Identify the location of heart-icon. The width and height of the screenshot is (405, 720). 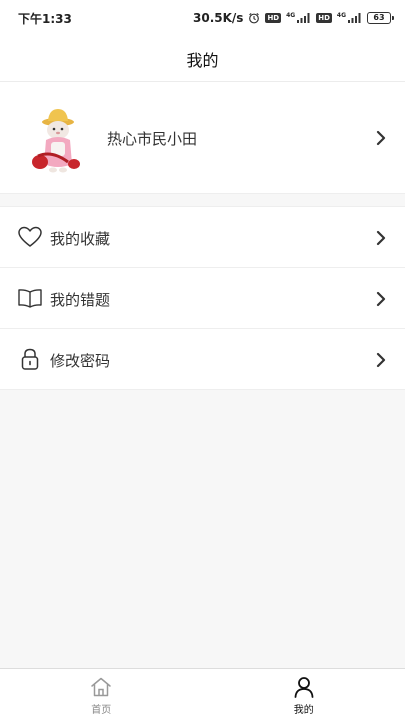
(30, 237).